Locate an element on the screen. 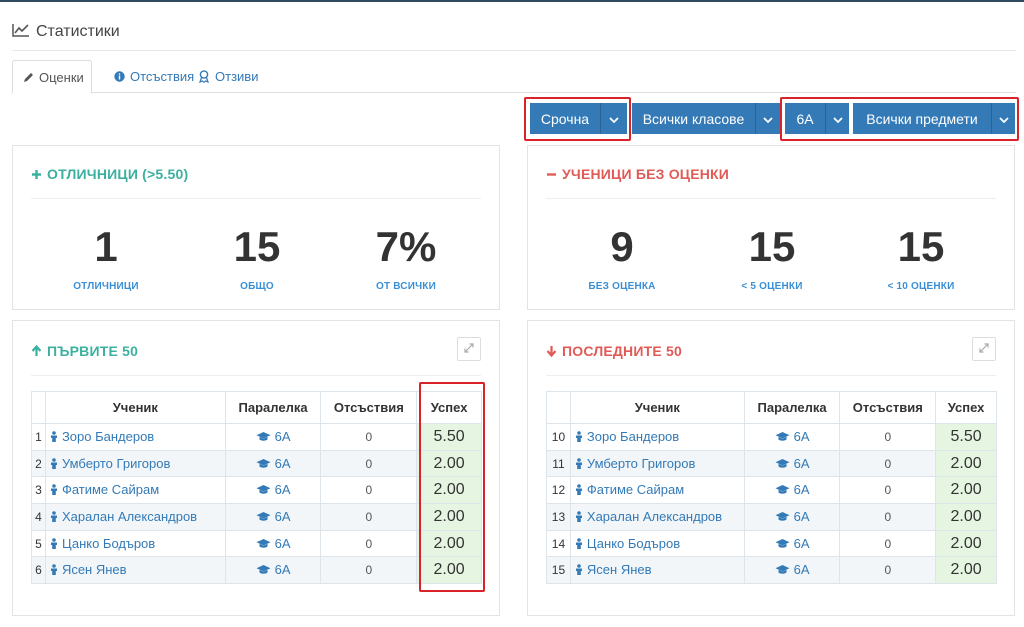 This screenshot has height=627, width=1024. classes-filter-toggle is located at coordinates (767, 118).